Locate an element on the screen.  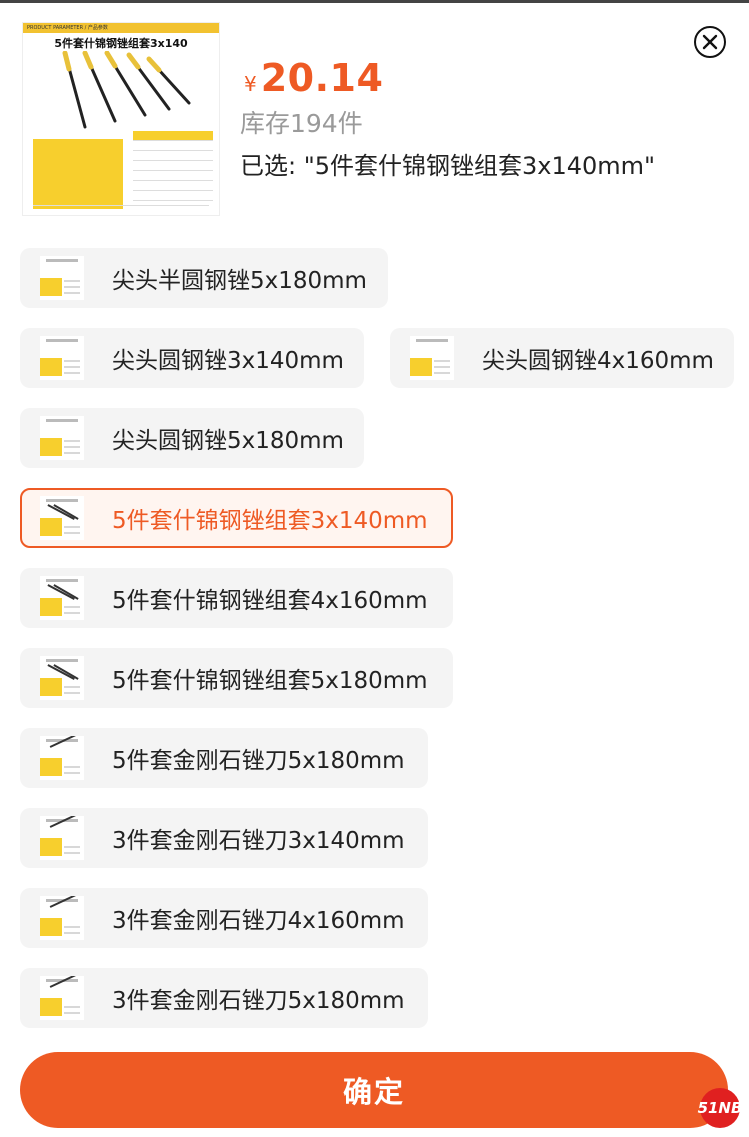
variant-option-8: 3件套金刚石锉刀3x140mm is located at coordinates (224, 838).